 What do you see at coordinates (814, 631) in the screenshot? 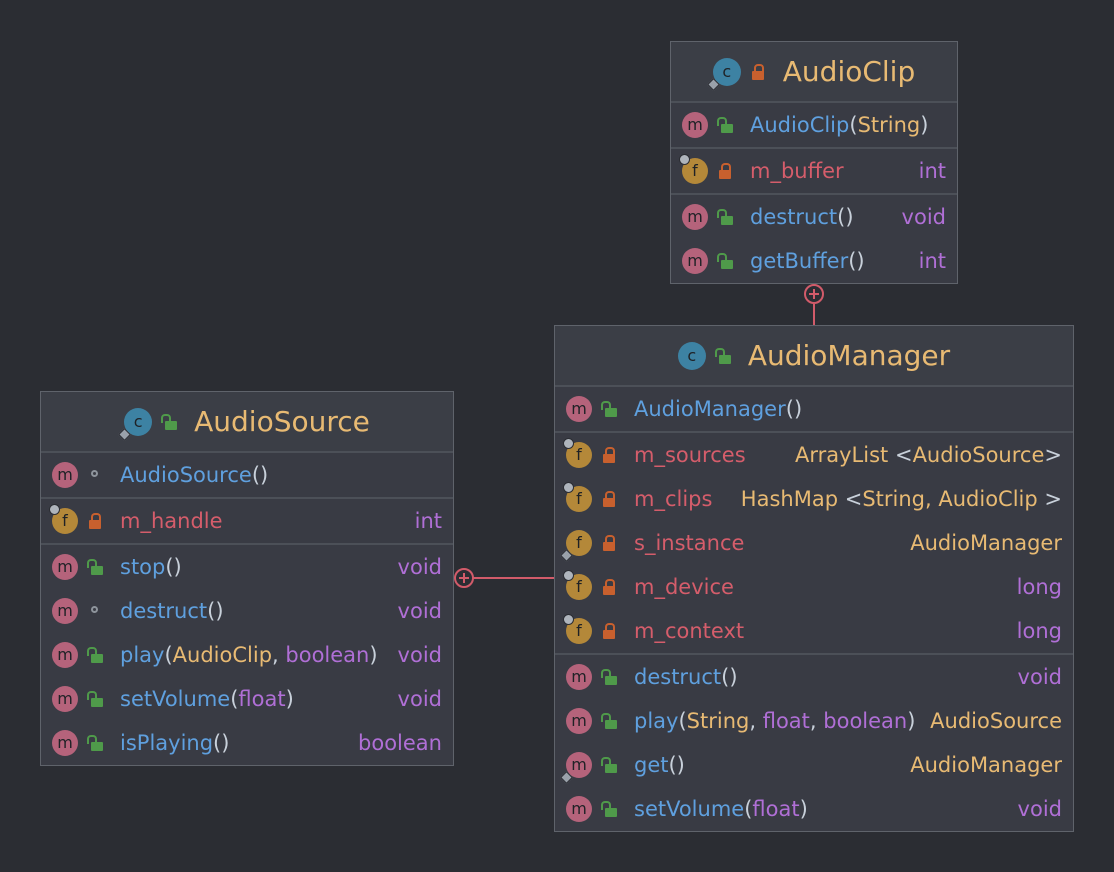
I see `field-row: f m_context long` at bounding box center [814, 631].